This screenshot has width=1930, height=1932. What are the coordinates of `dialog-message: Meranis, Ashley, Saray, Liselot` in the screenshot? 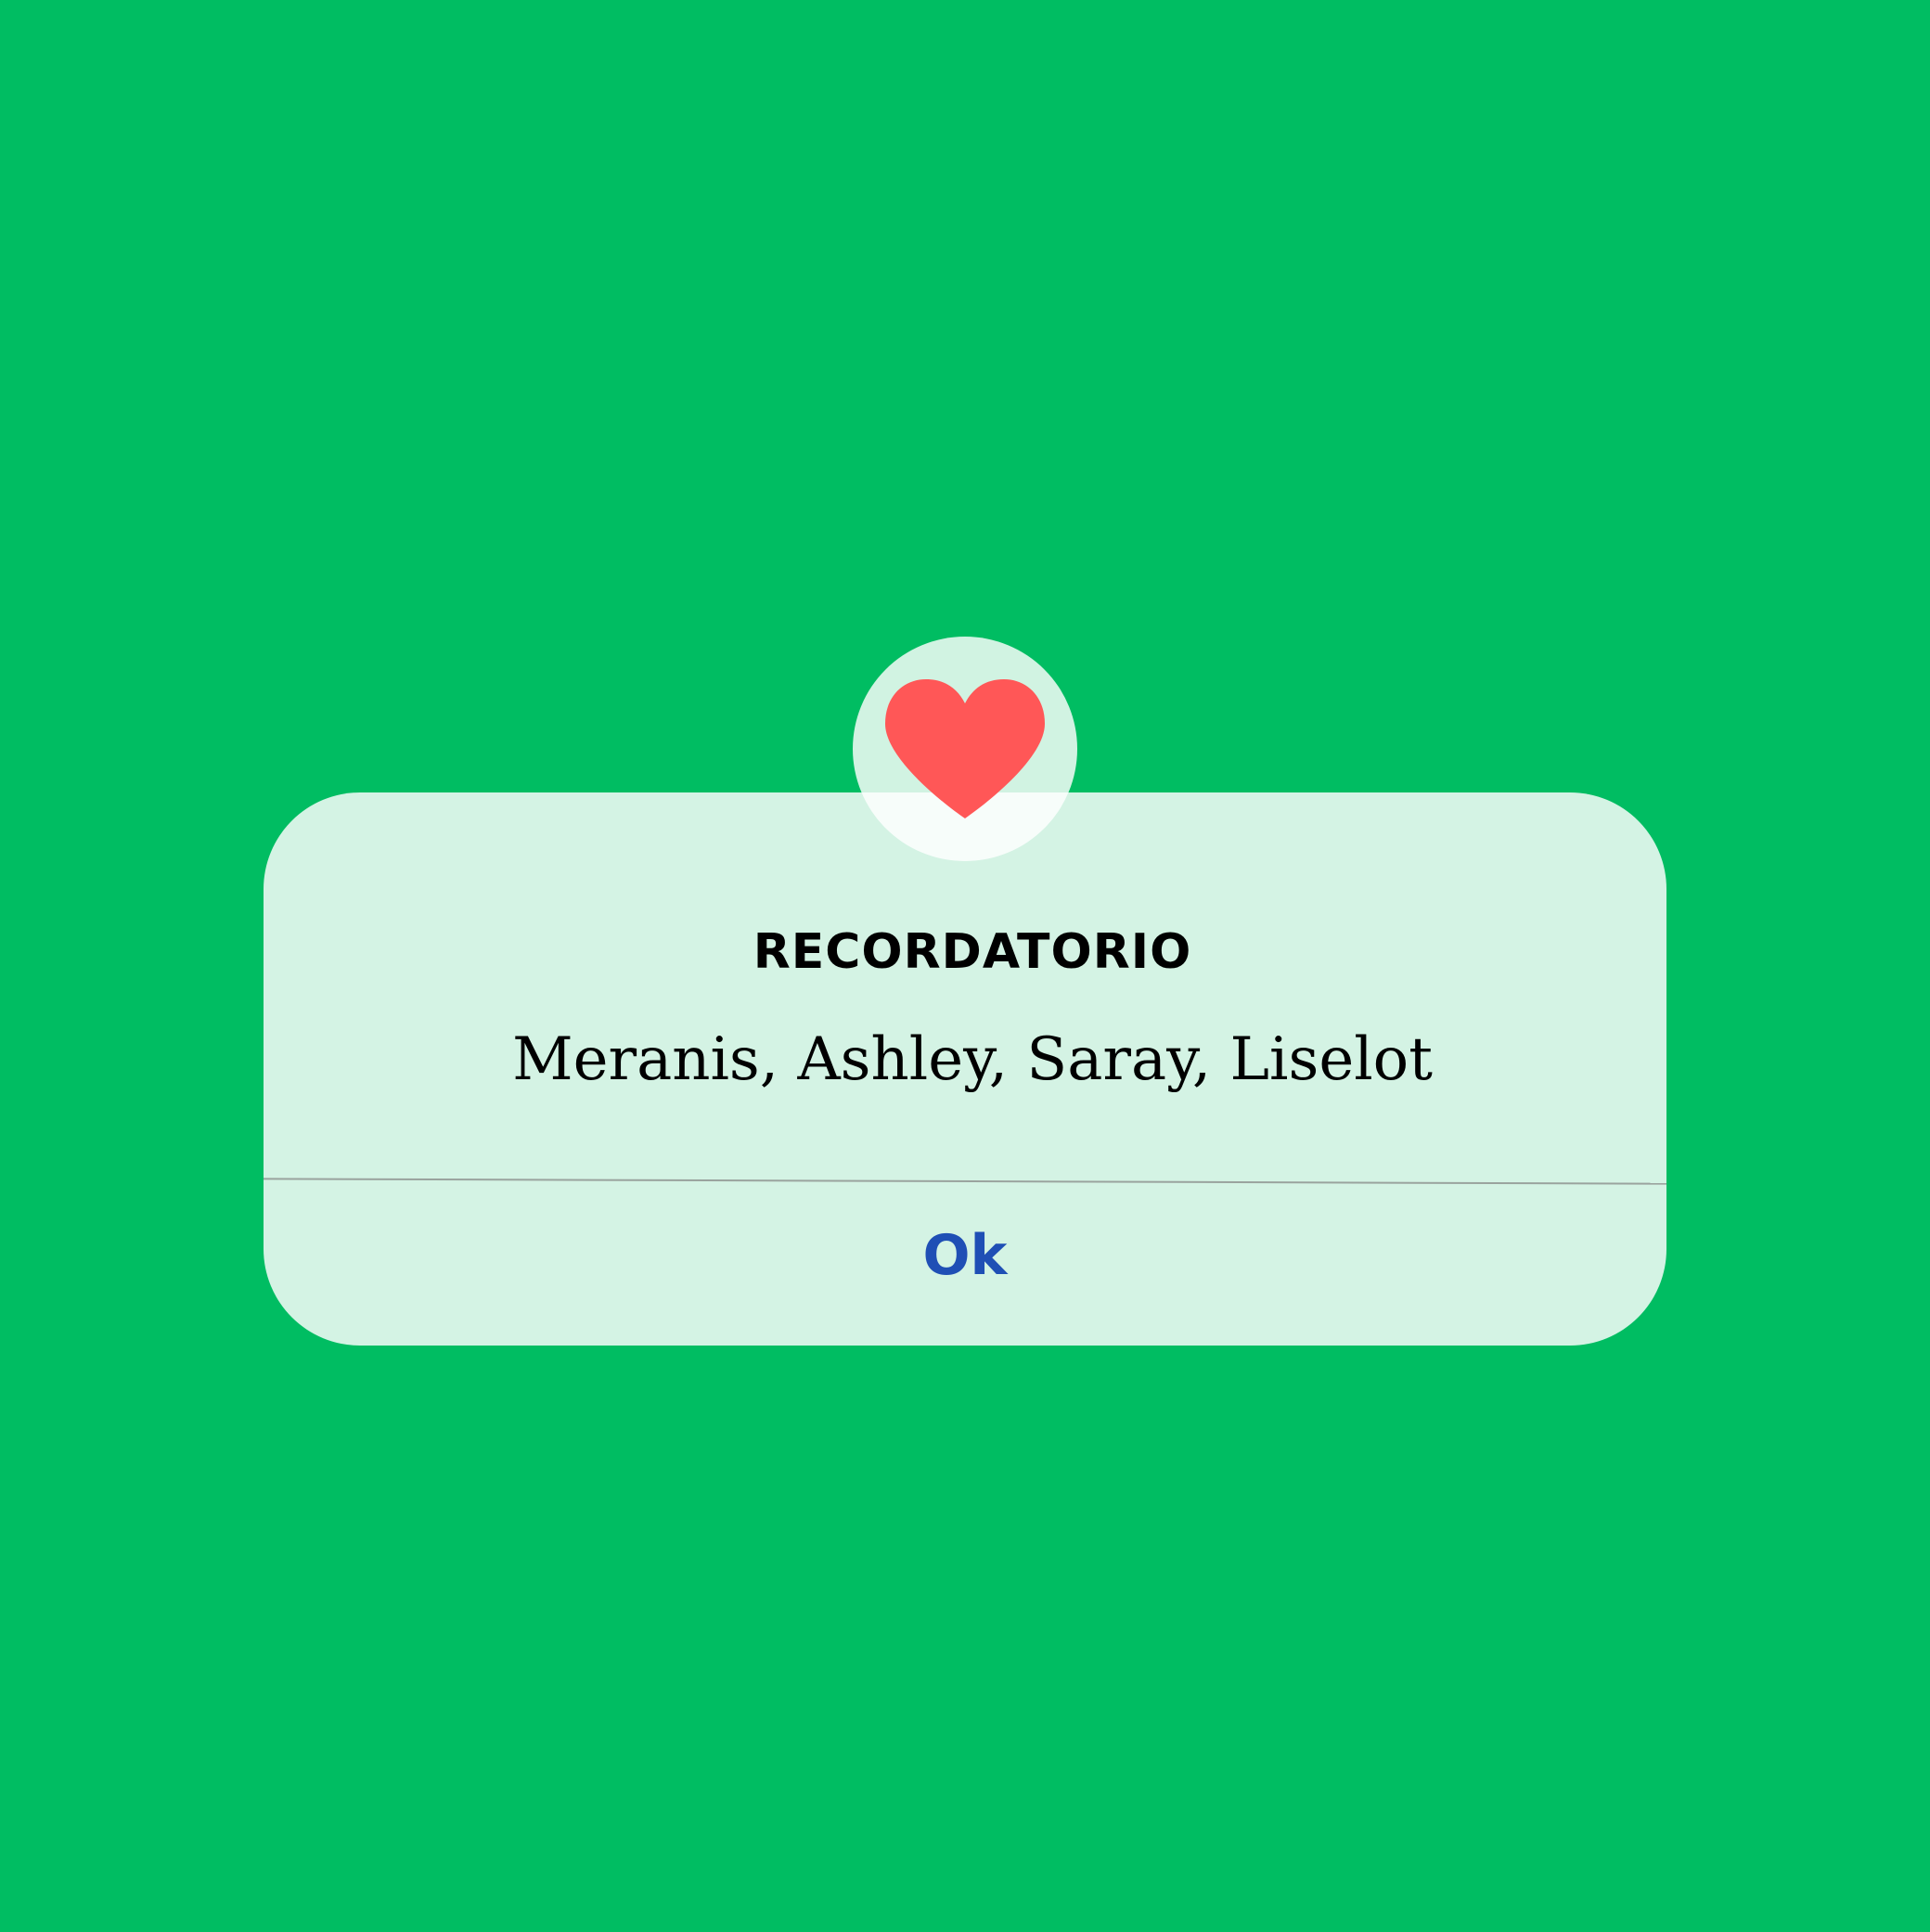 It's located at (972, 1059).